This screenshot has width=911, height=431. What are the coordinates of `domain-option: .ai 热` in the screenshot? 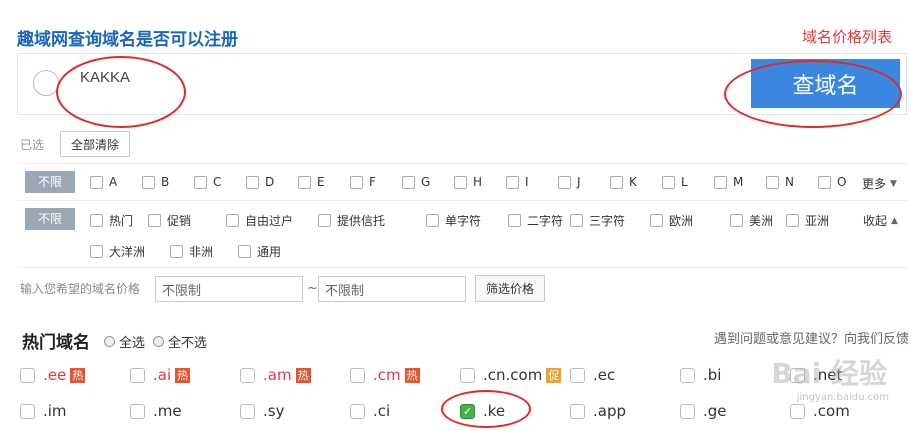 It's located at (160, 375).